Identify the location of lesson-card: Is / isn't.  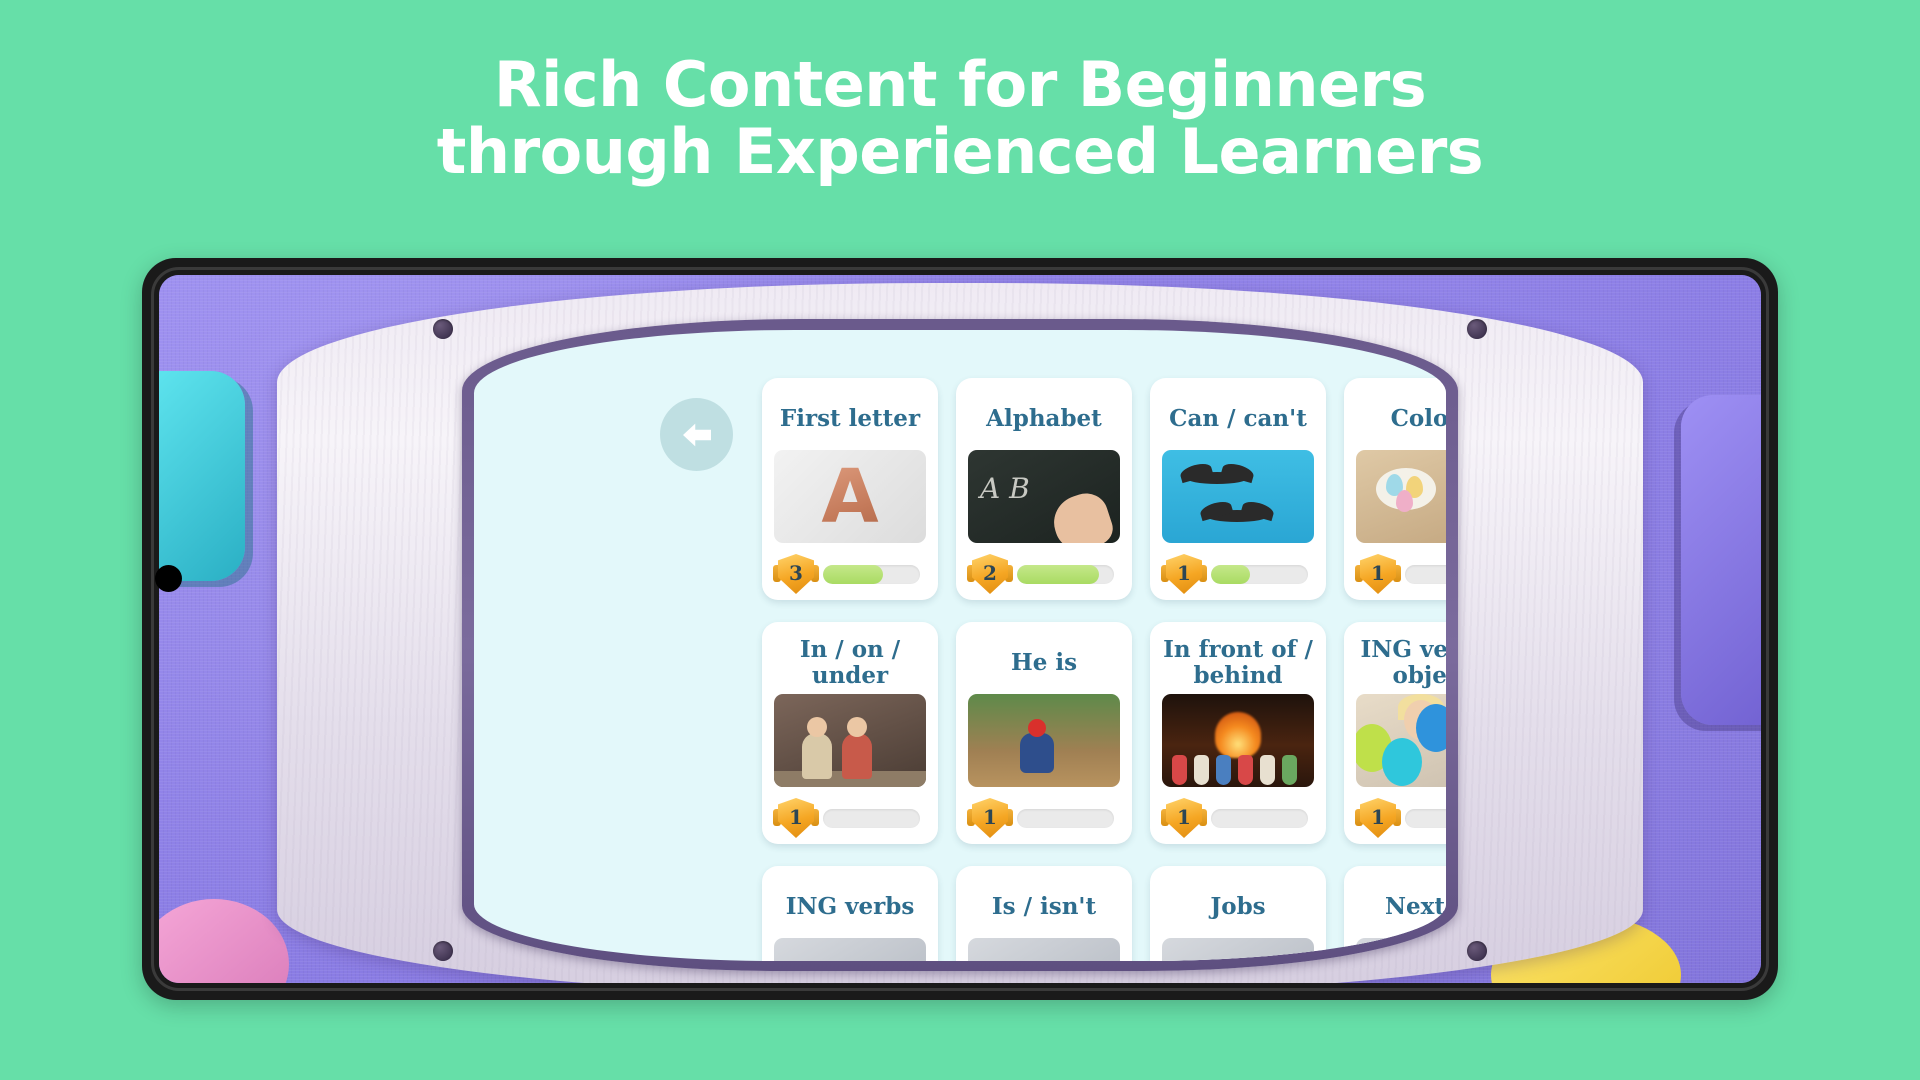
(1044, 913).